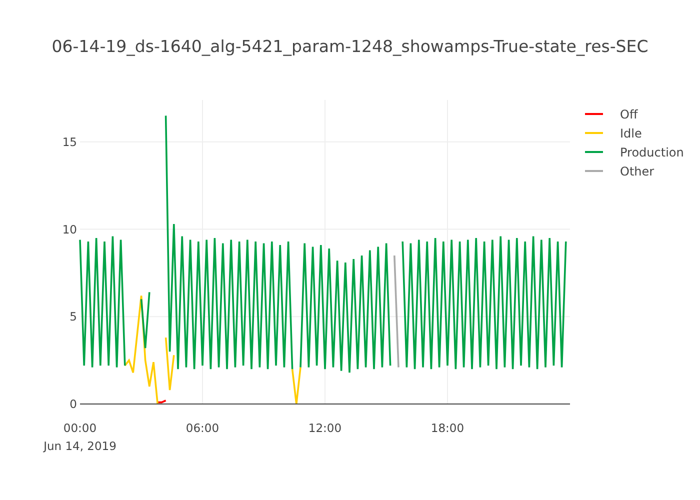  Describe the element at coordinates (325, 428) in the screenshot. I see `x-tick-label: 12:00` at that location.